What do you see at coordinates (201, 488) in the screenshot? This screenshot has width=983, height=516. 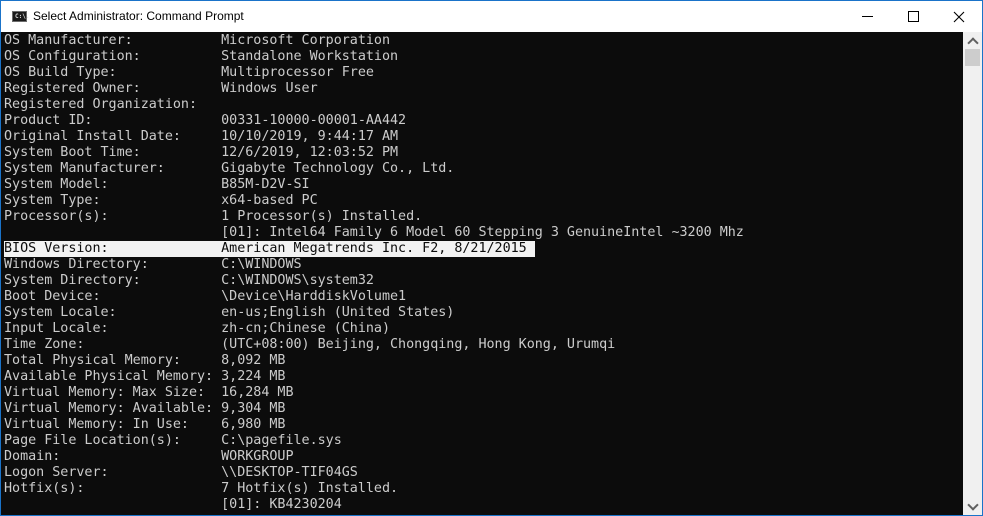 I see `console-line: Hotfix(s): 7 Hotfix(s) Installed.` at bounding box center [201, 488].